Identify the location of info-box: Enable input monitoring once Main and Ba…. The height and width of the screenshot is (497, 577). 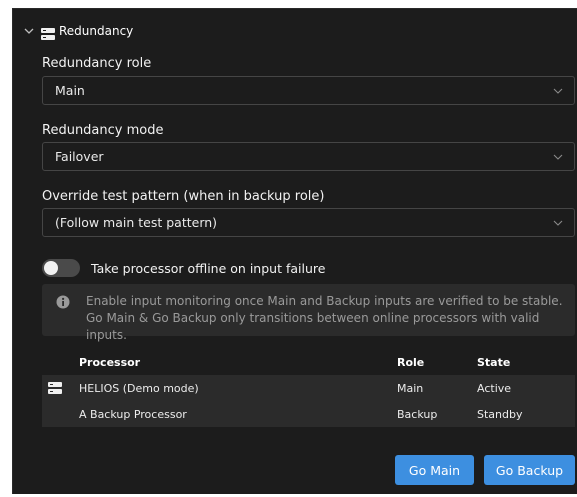
(308, 313).